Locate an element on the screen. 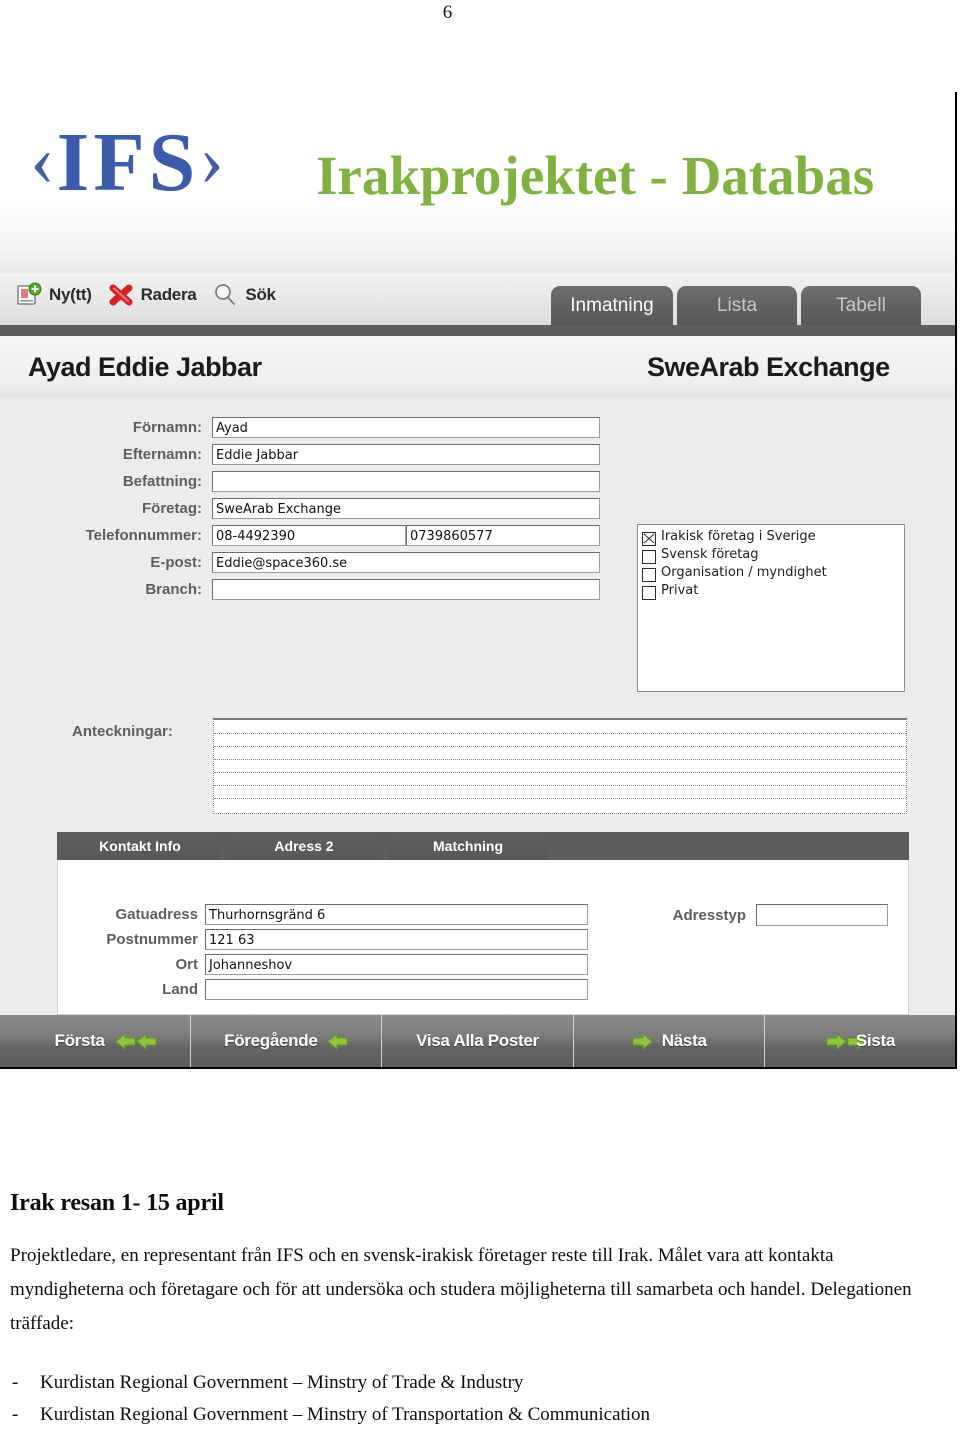 The width and height of the screenshot is (960, 1436). input-epost: Eddie@space360.se is located at coordinates (406, 562).